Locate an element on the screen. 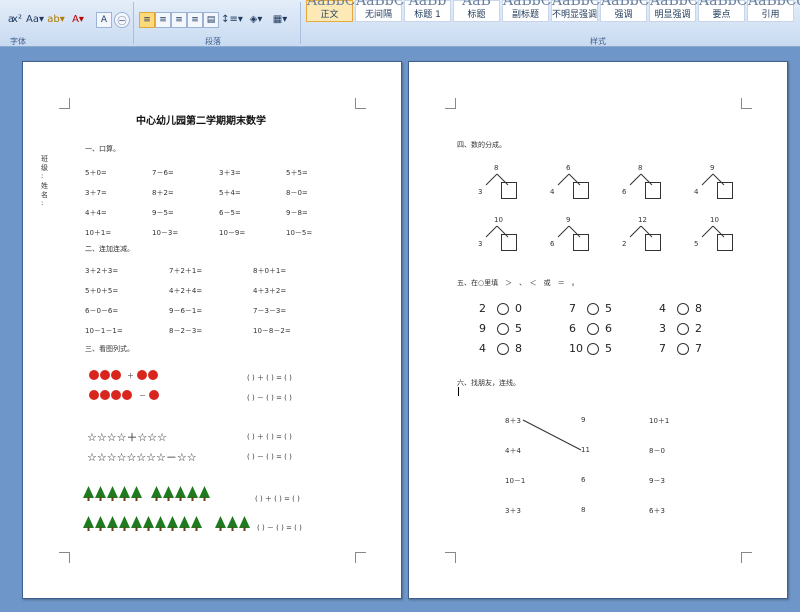 This screenshot has height=612, width=800. change-case-button: Aa▾ is located at coordinates (35, 19).